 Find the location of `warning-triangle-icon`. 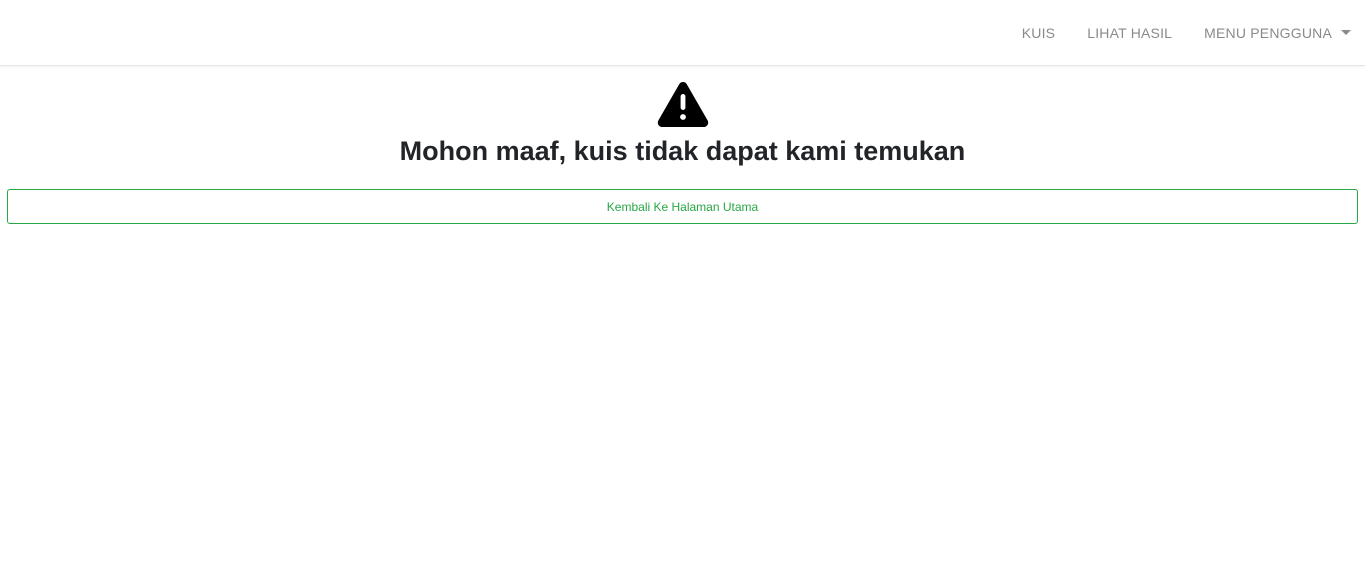

warning-triangle-icon is located at coordinates (682, 104).